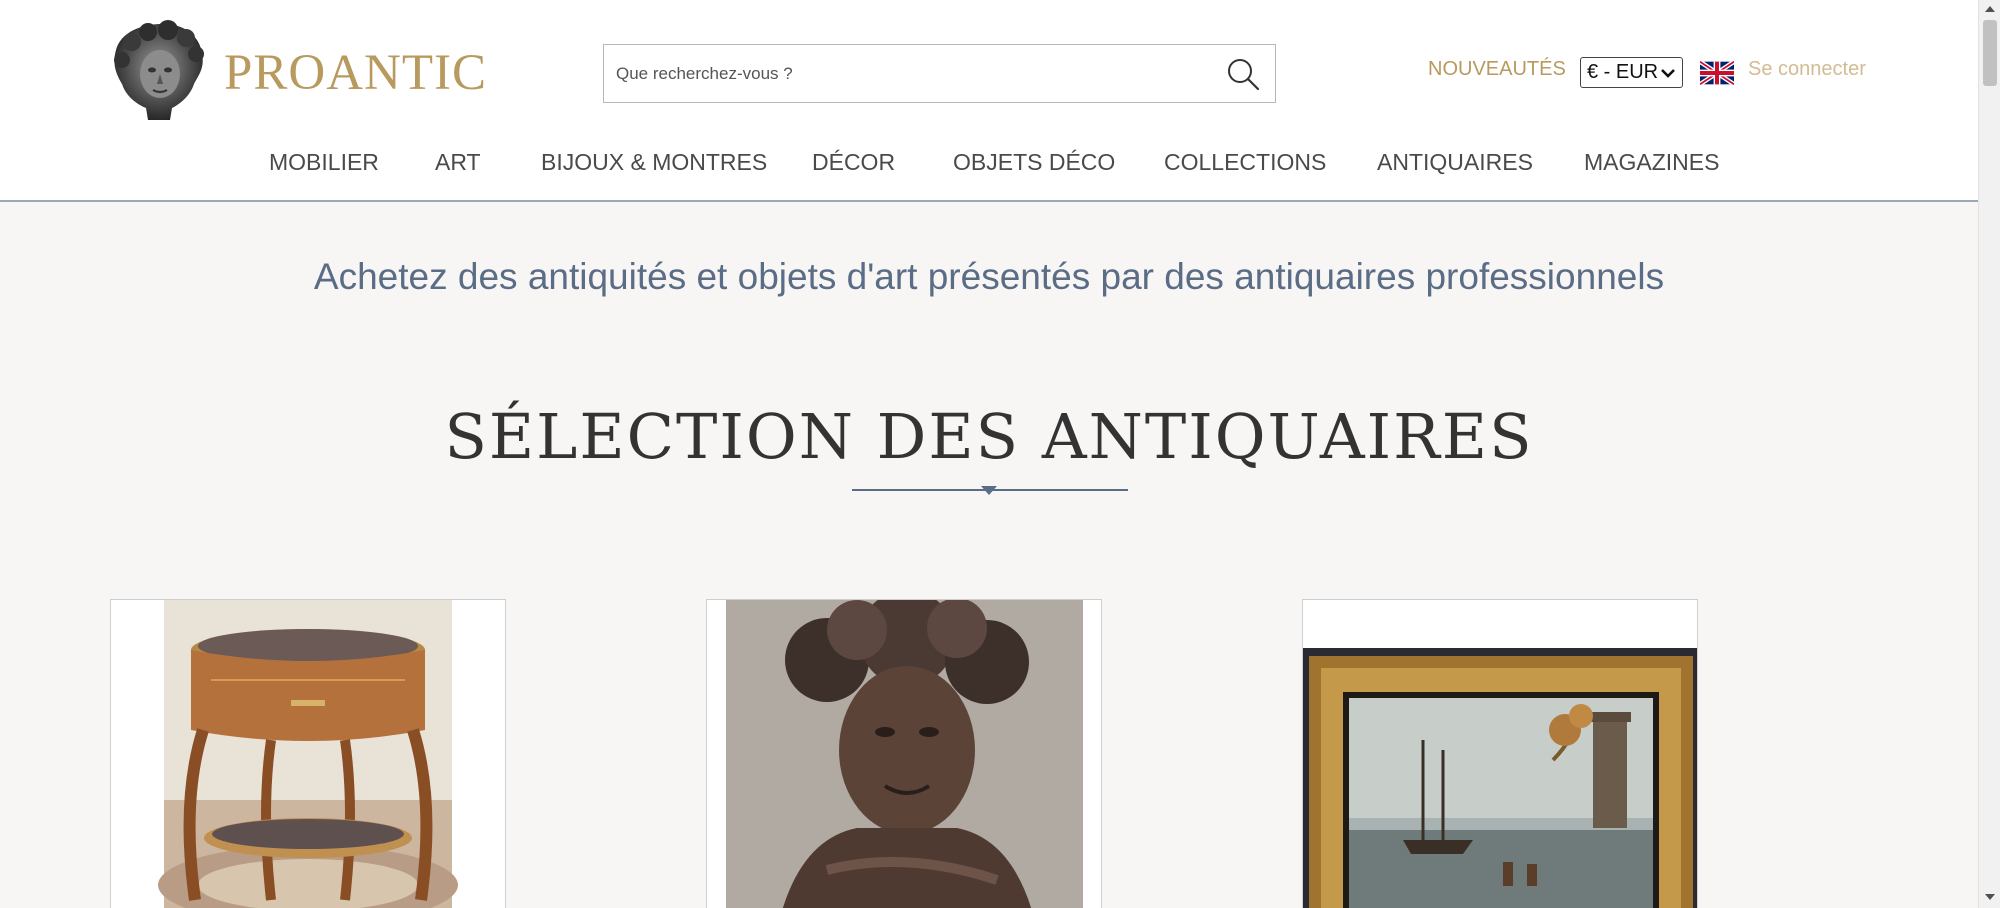 The height and width of the screenshot is (908, 2000). Describe the element at coordinates (1807, 69) in the screenshot. I see `login-link: Se connecter` at that location.